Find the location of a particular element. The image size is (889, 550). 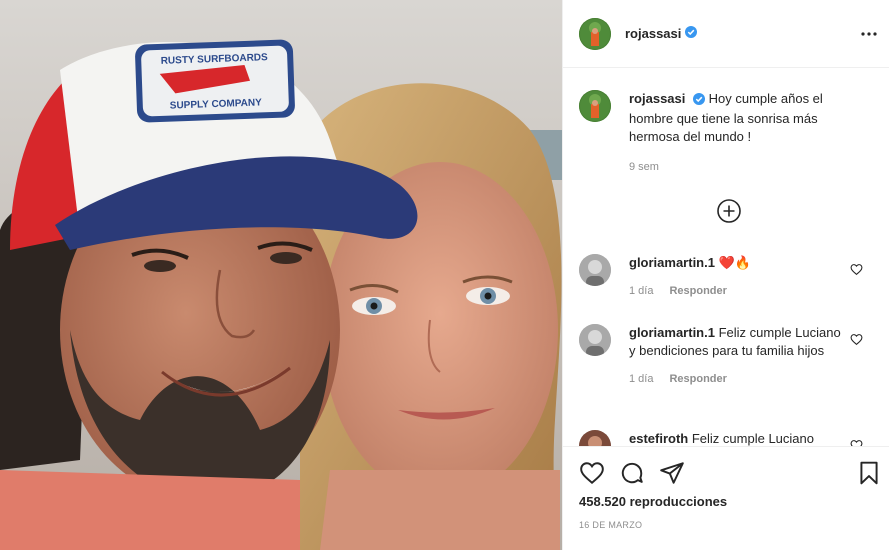

more-horizontal-icon is located at coordinates (869, 34).